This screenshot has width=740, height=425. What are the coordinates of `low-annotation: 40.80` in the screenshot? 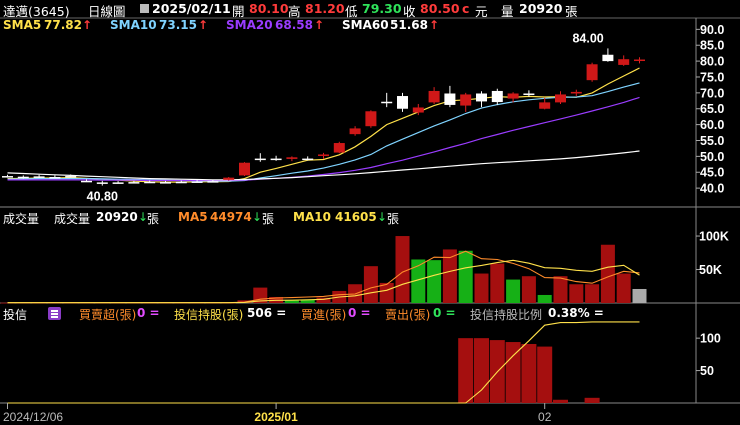 It's located at (102, 197).